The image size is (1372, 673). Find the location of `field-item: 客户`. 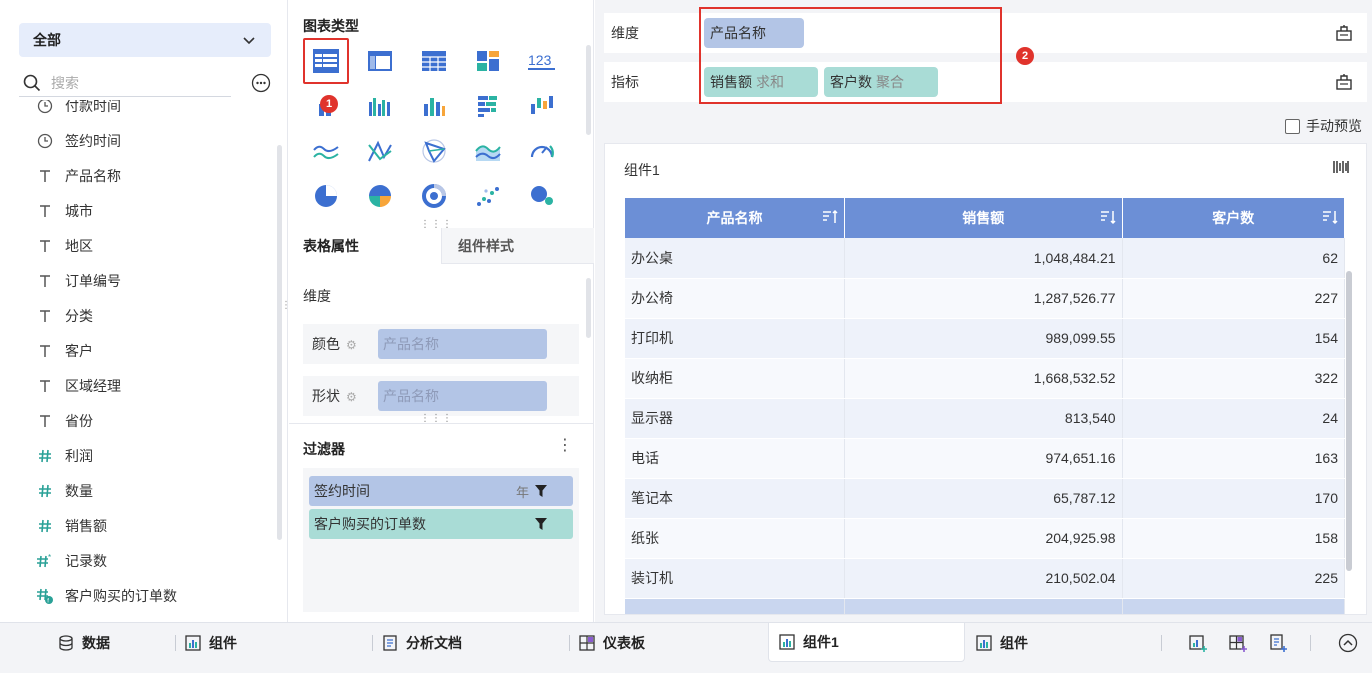

field-item: 客户 is located at coordinates (138, 350).